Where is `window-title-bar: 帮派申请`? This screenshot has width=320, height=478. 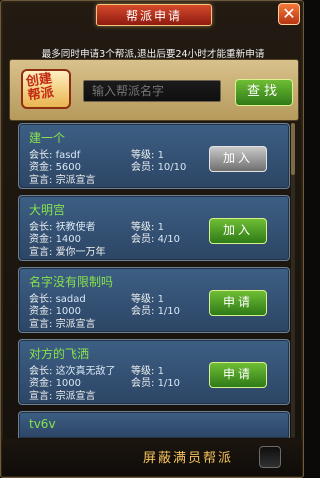
window-title-bar: 帮派申请 is located at coordinates (154, 15).